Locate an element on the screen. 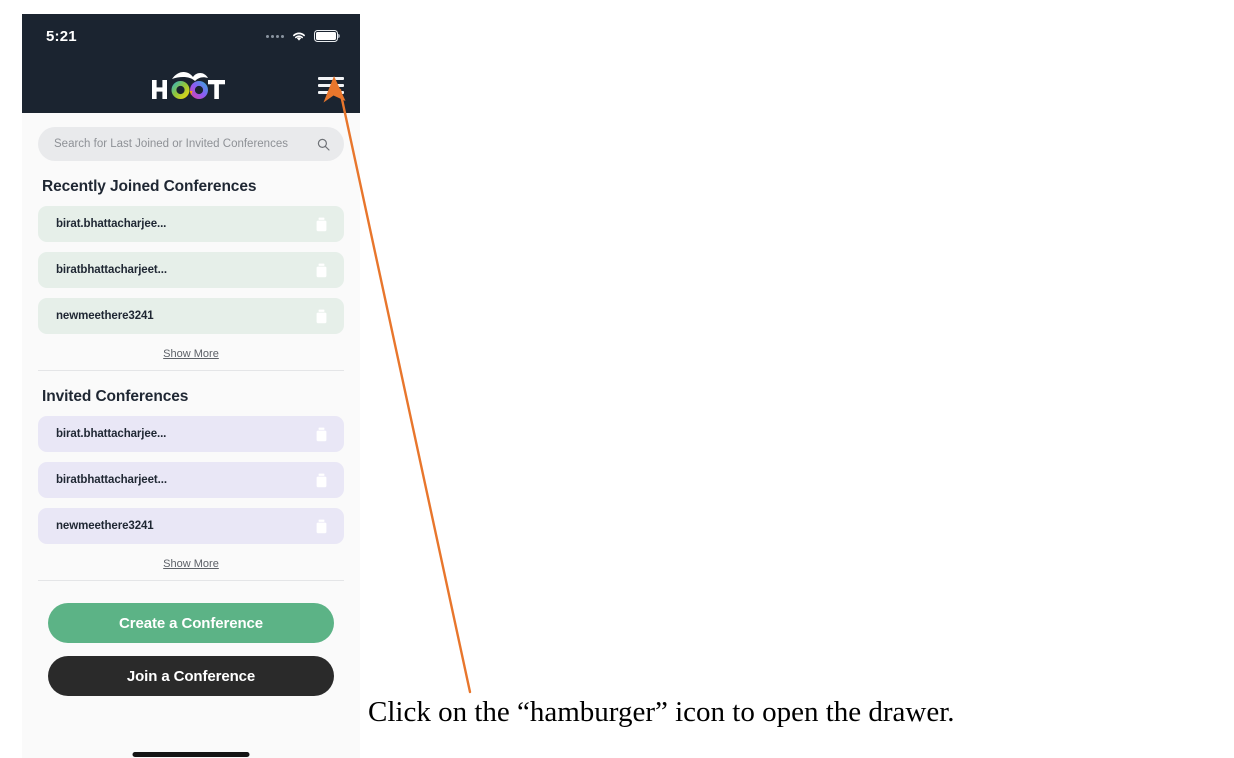 The width and height of the screenshot is (1234, 758). create-conference-button: Create a Conference is located at coordinates (191, 623).